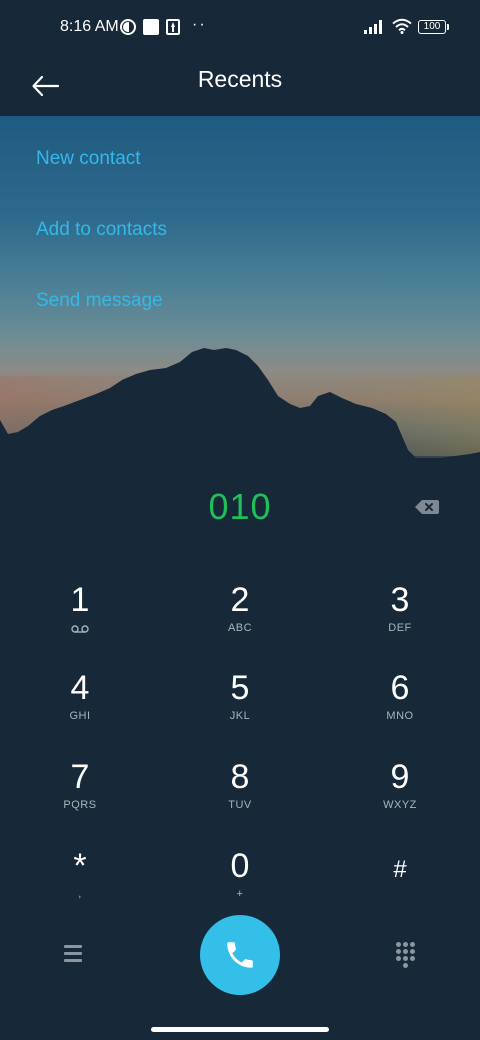 The width and height of the screenshot is (480, 1040). I want to click on key-digit: 4, so click(80, 688).